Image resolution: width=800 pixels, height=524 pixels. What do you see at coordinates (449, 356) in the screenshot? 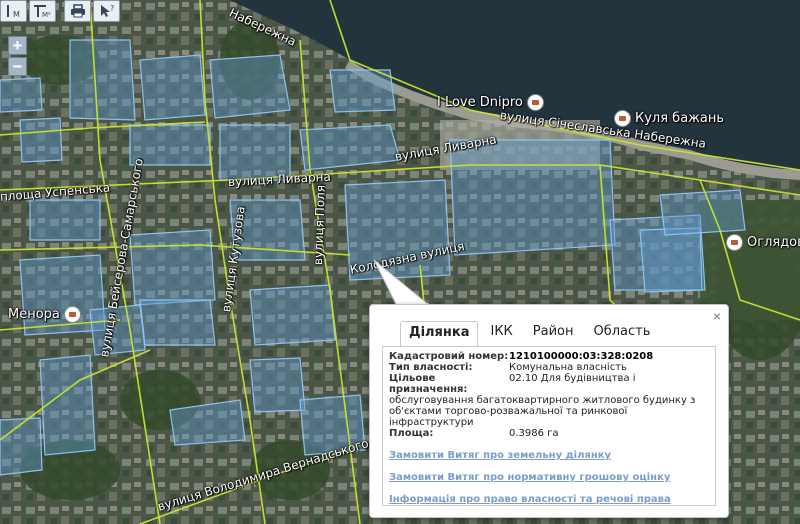
I see `cadastral-label: Кадастровий номер:` at bounding box center [449, 356].